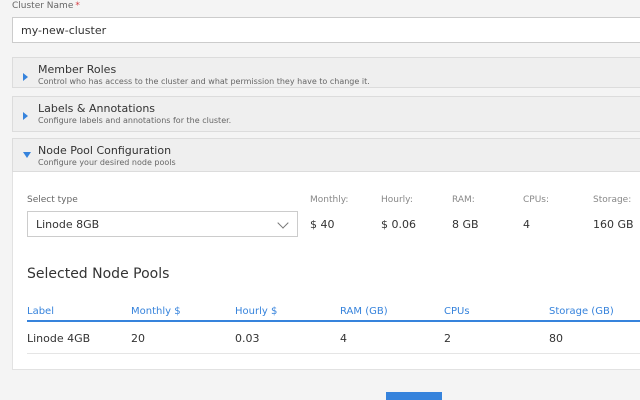  Describe the element at coordinates (59, 338) in the screenshot. I see `table-cell-label: Linode 4GB` at that location.